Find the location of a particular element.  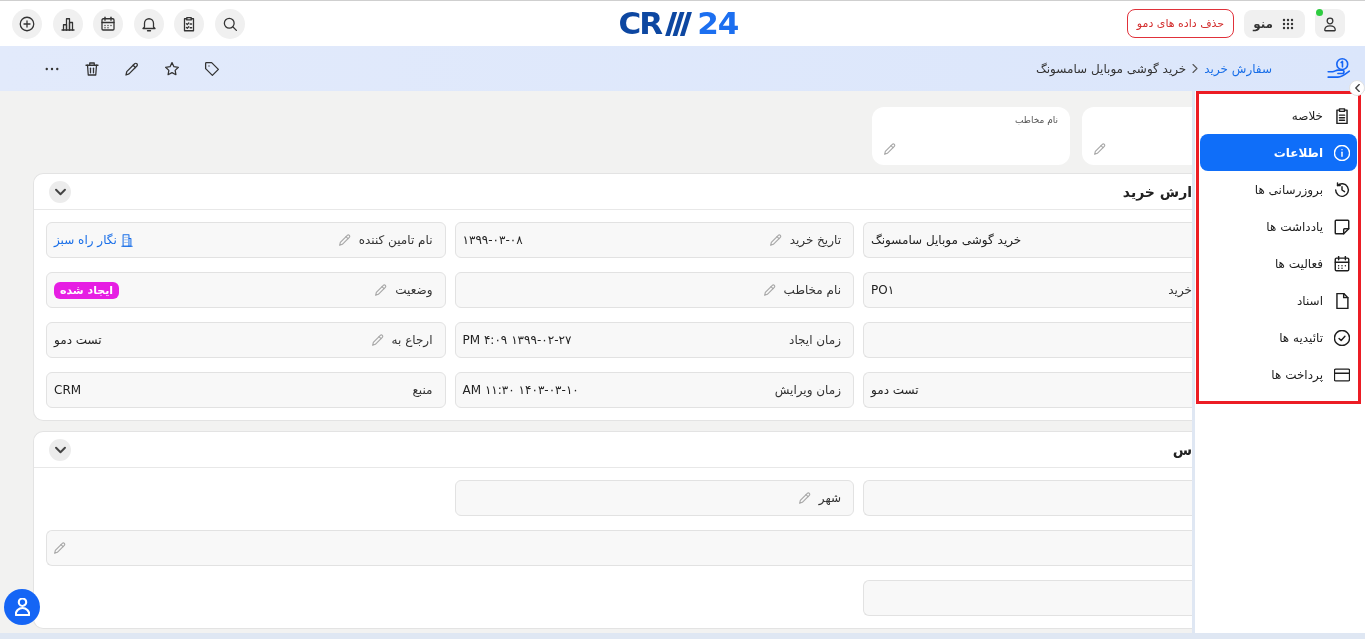

trash-icon is located at coordinates (92, 68).